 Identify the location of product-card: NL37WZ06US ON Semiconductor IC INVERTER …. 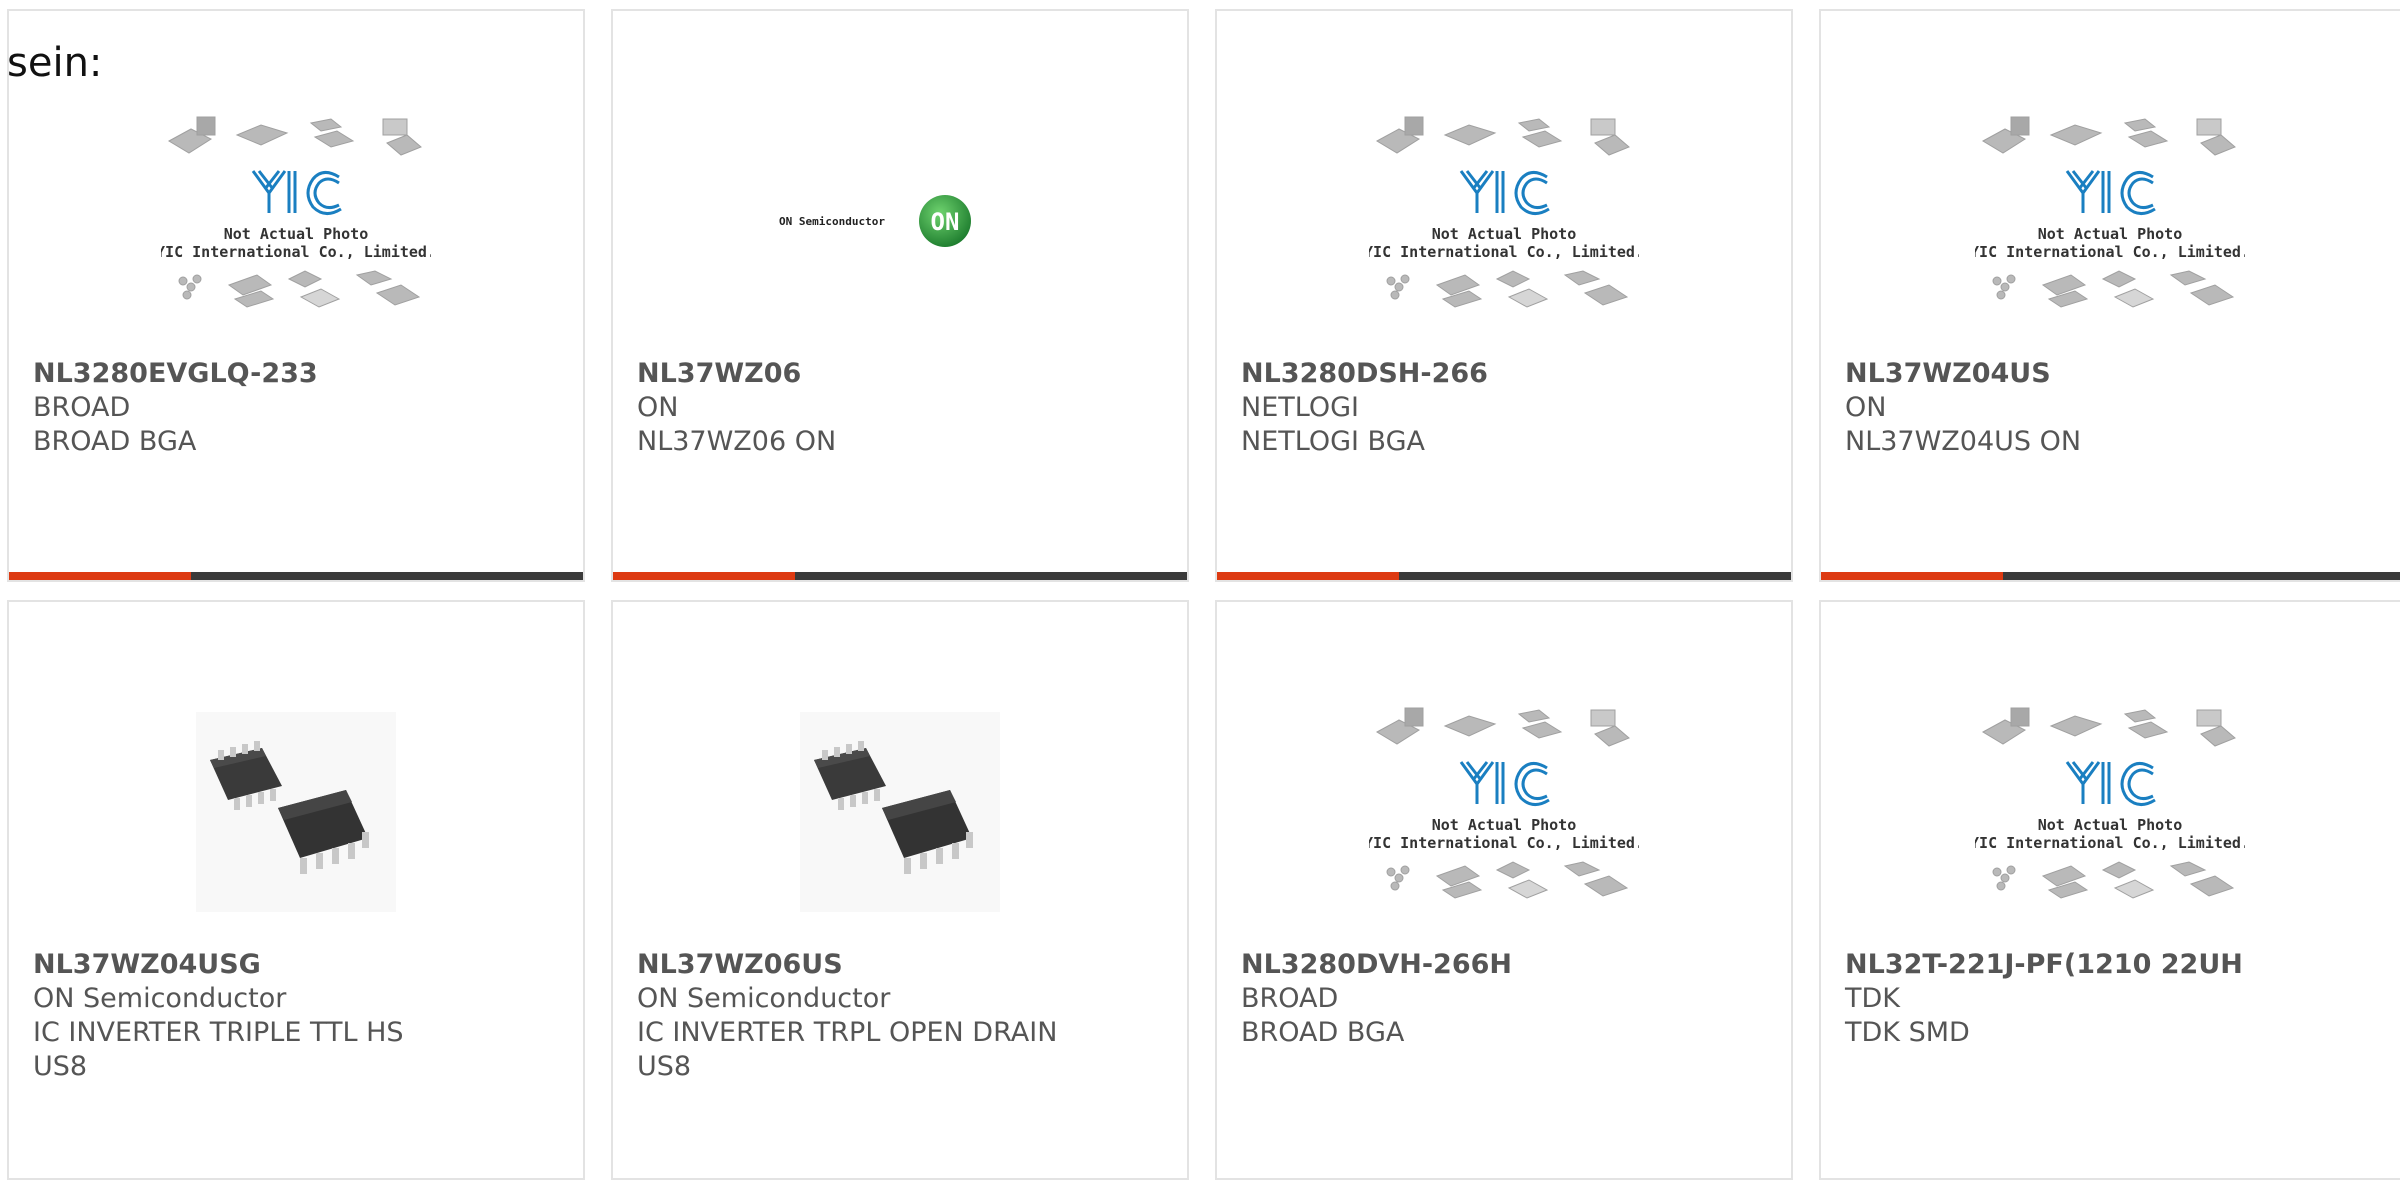
(900, 890).